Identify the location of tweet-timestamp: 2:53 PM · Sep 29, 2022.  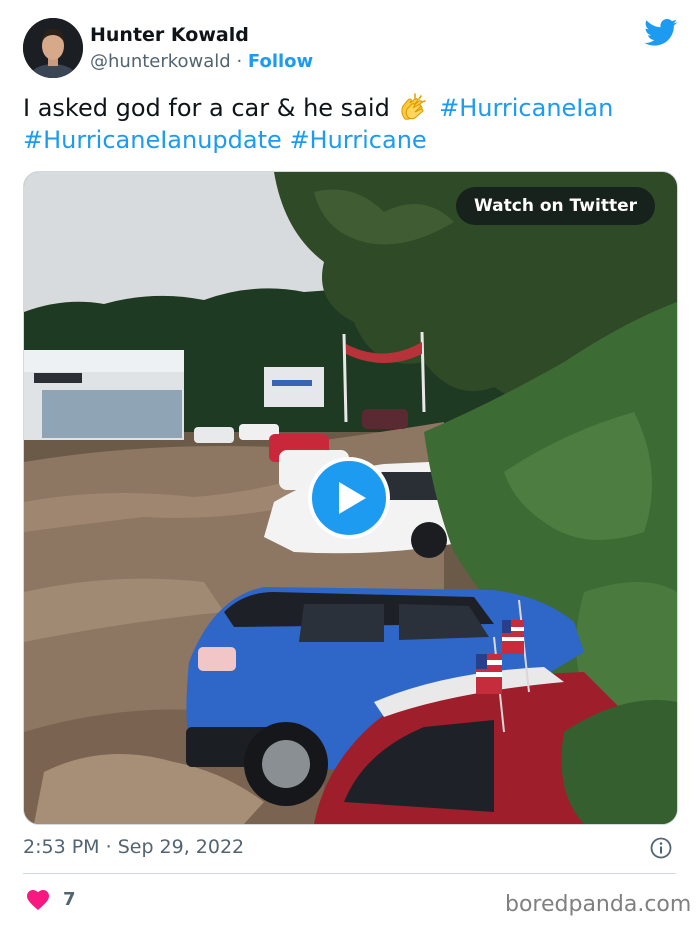
(133, 847).